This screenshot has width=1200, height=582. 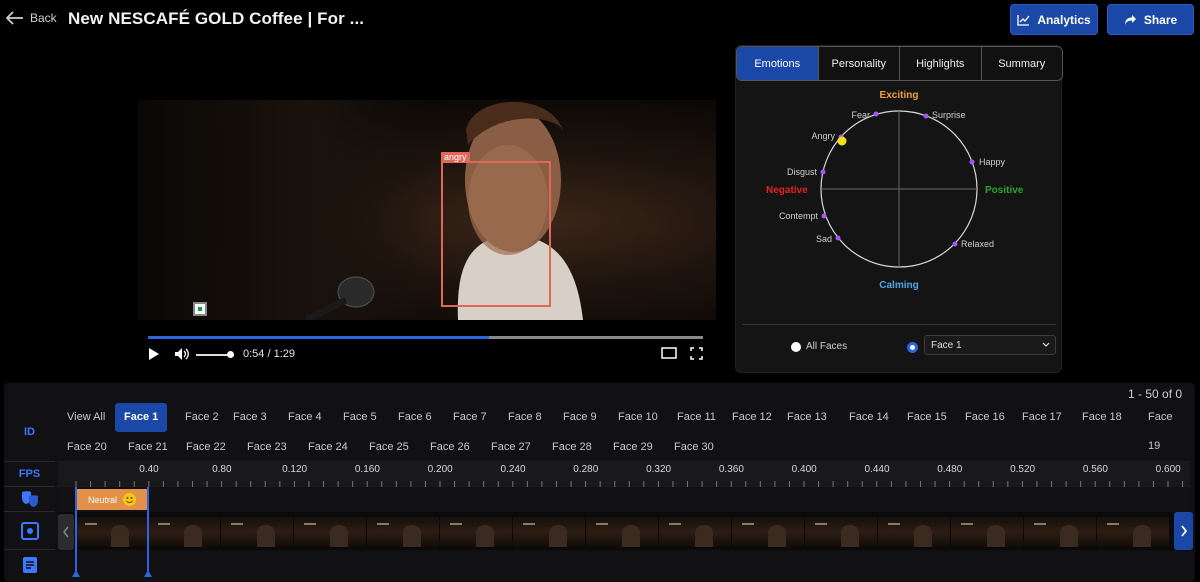 What do you see at coordinates (206, 447) in the screenshot?
I see `face-tab-face-22: Face 22` at bounding box center [206, 447].